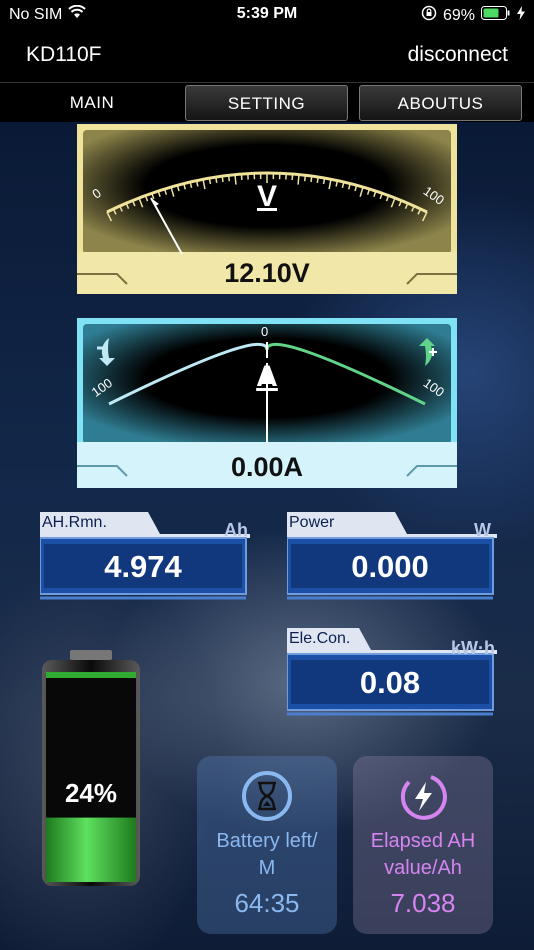  Describe the element at coordinates (440, 103) in the screenshot. I see `tab-aboutus: ABOUTUS` at that location.